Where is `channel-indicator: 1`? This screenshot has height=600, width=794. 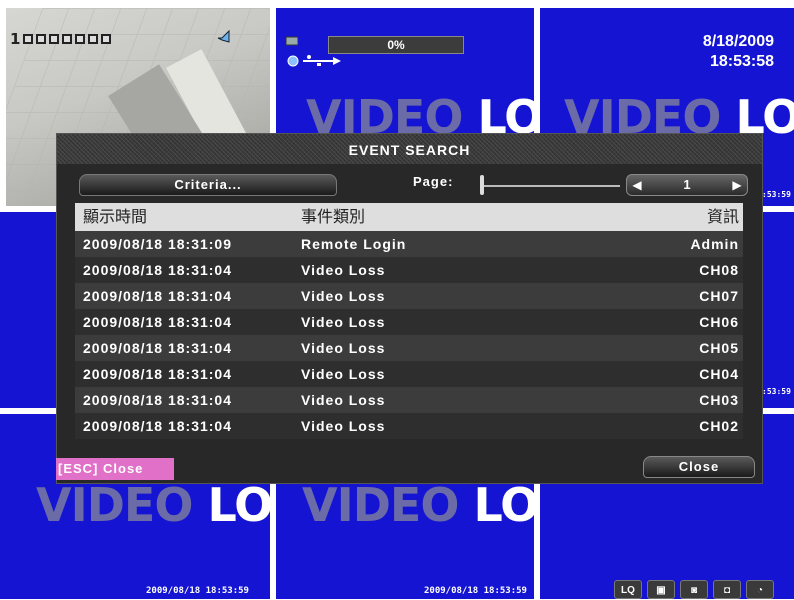
channel-indicator: 1 is located at coordinates (61, 39).